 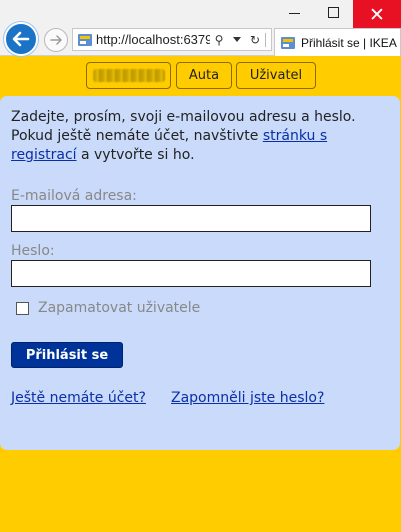 I want to click on maximize-button, so click(x=333, y=15).